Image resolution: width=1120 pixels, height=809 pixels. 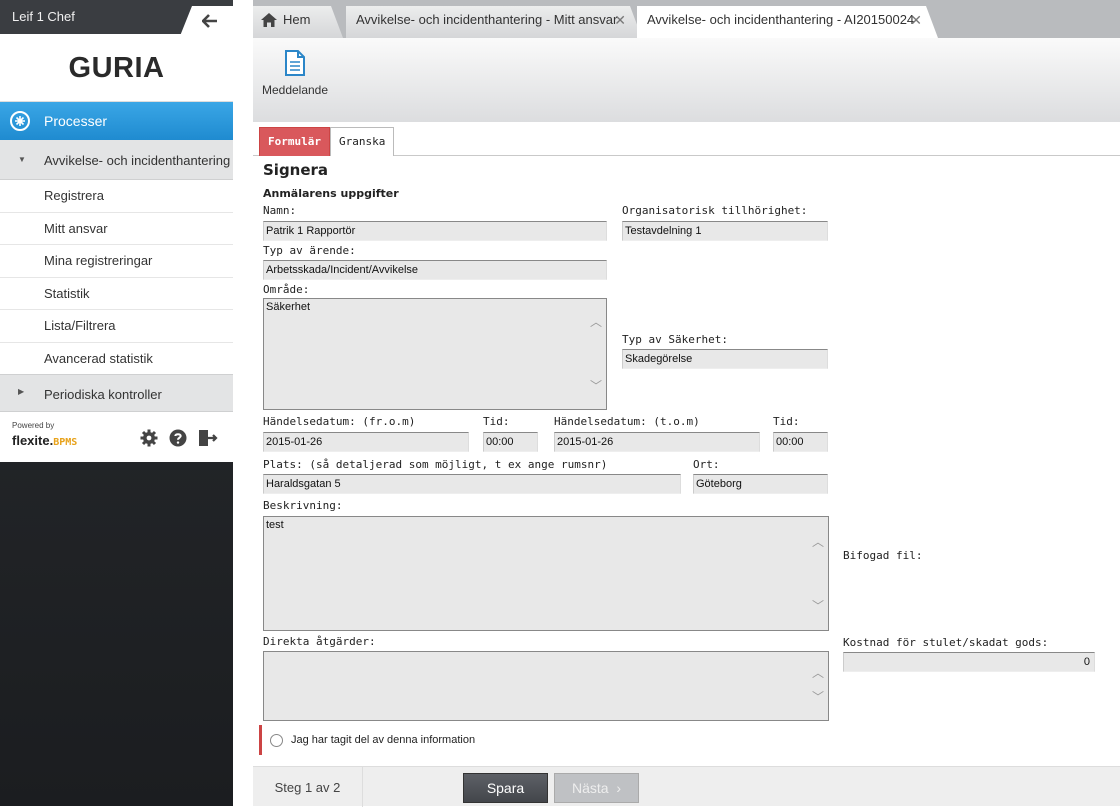 I want to click on brand-name: flexite., so click(x=33, y=440).